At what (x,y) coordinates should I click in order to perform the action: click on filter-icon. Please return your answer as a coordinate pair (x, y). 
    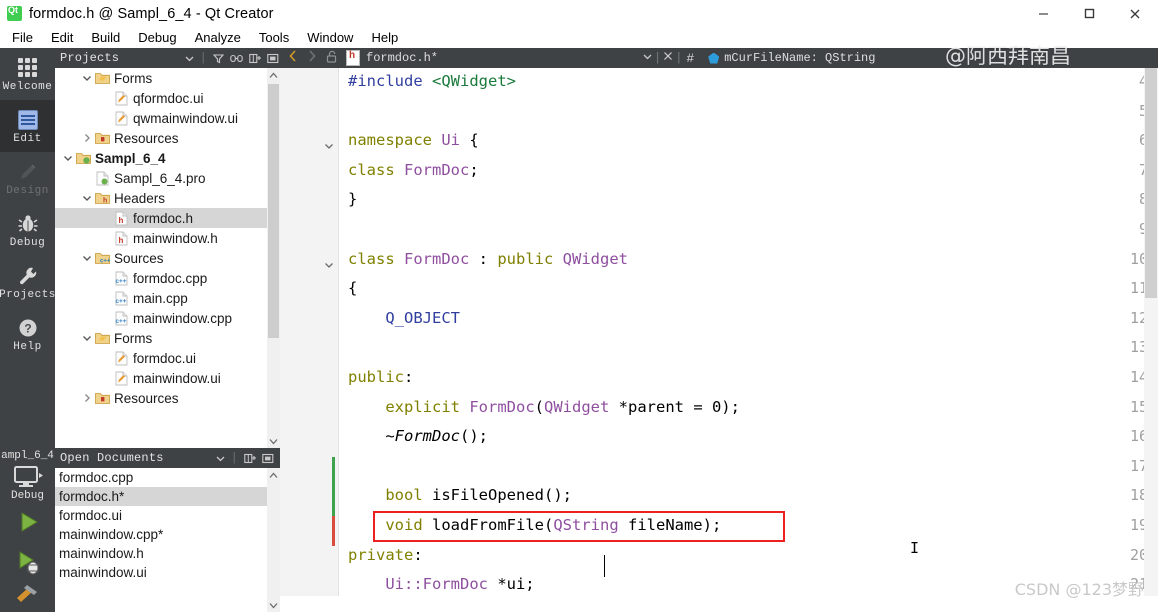
    Looking at the image, I should click on (218, 58).